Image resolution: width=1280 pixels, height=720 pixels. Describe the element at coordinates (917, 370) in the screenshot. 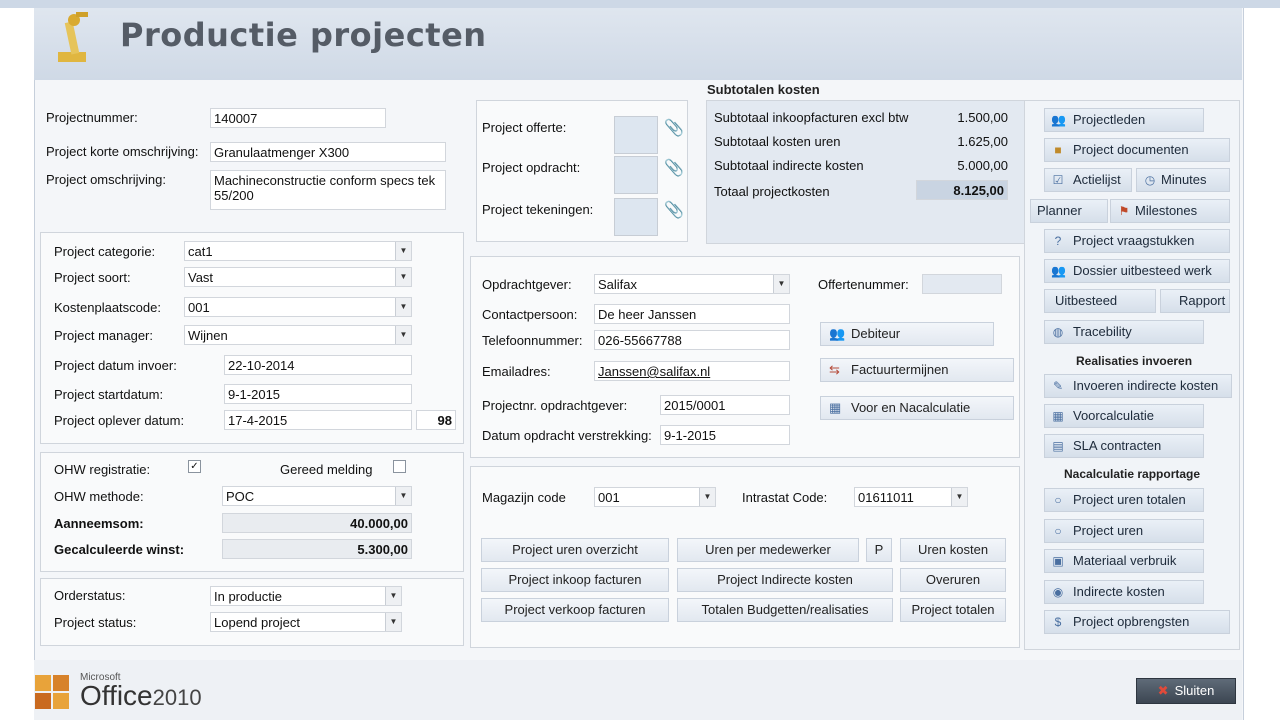

I see `factuurtermijnen-button: ⇆ Factuurtermijnen` at that location.